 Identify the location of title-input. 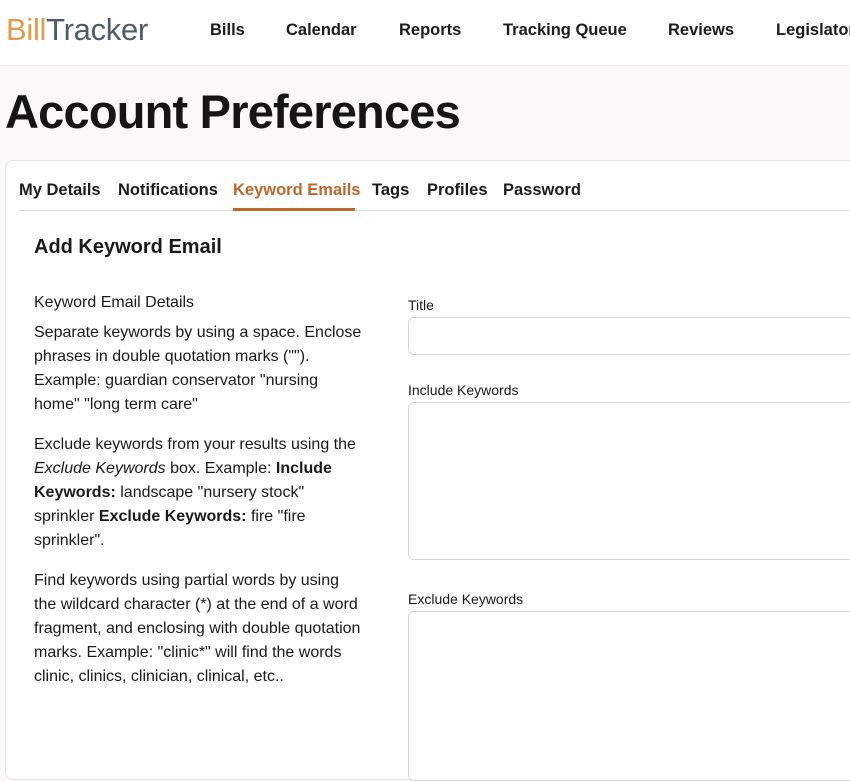
(629, 336).